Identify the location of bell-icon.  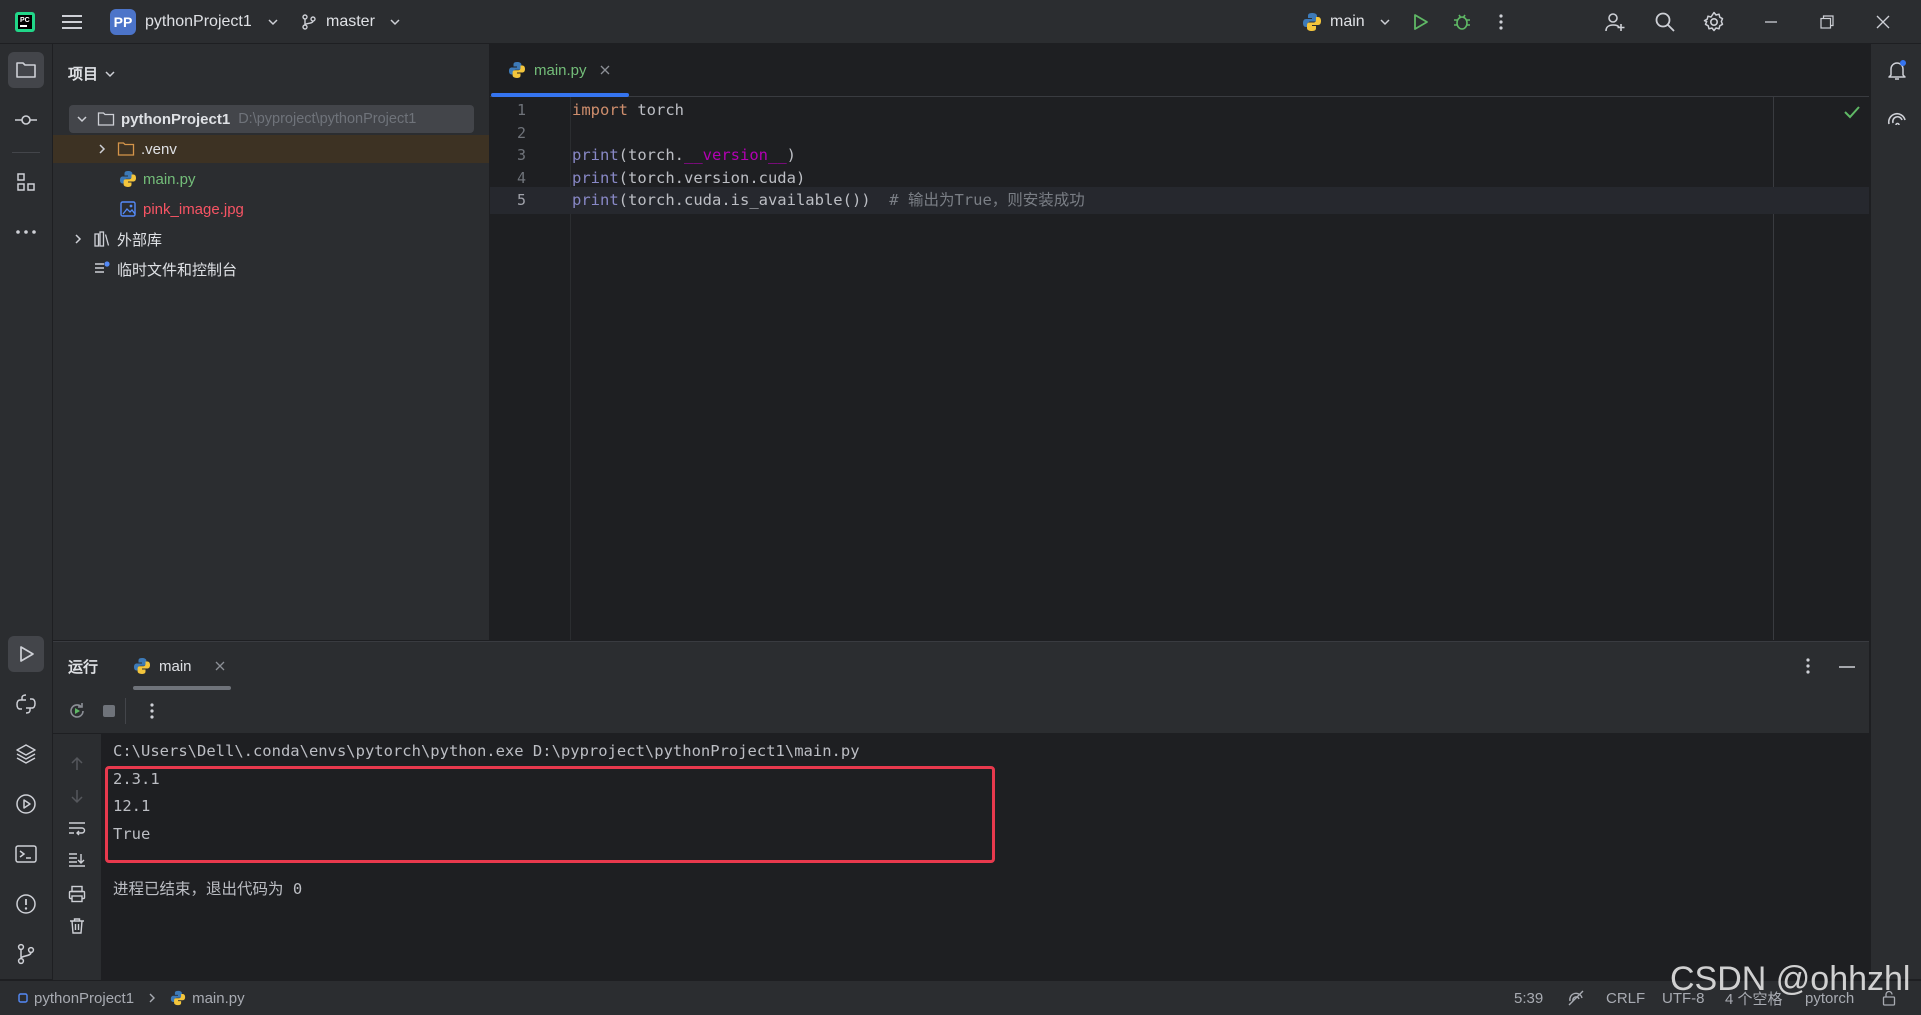
(1897, 70).